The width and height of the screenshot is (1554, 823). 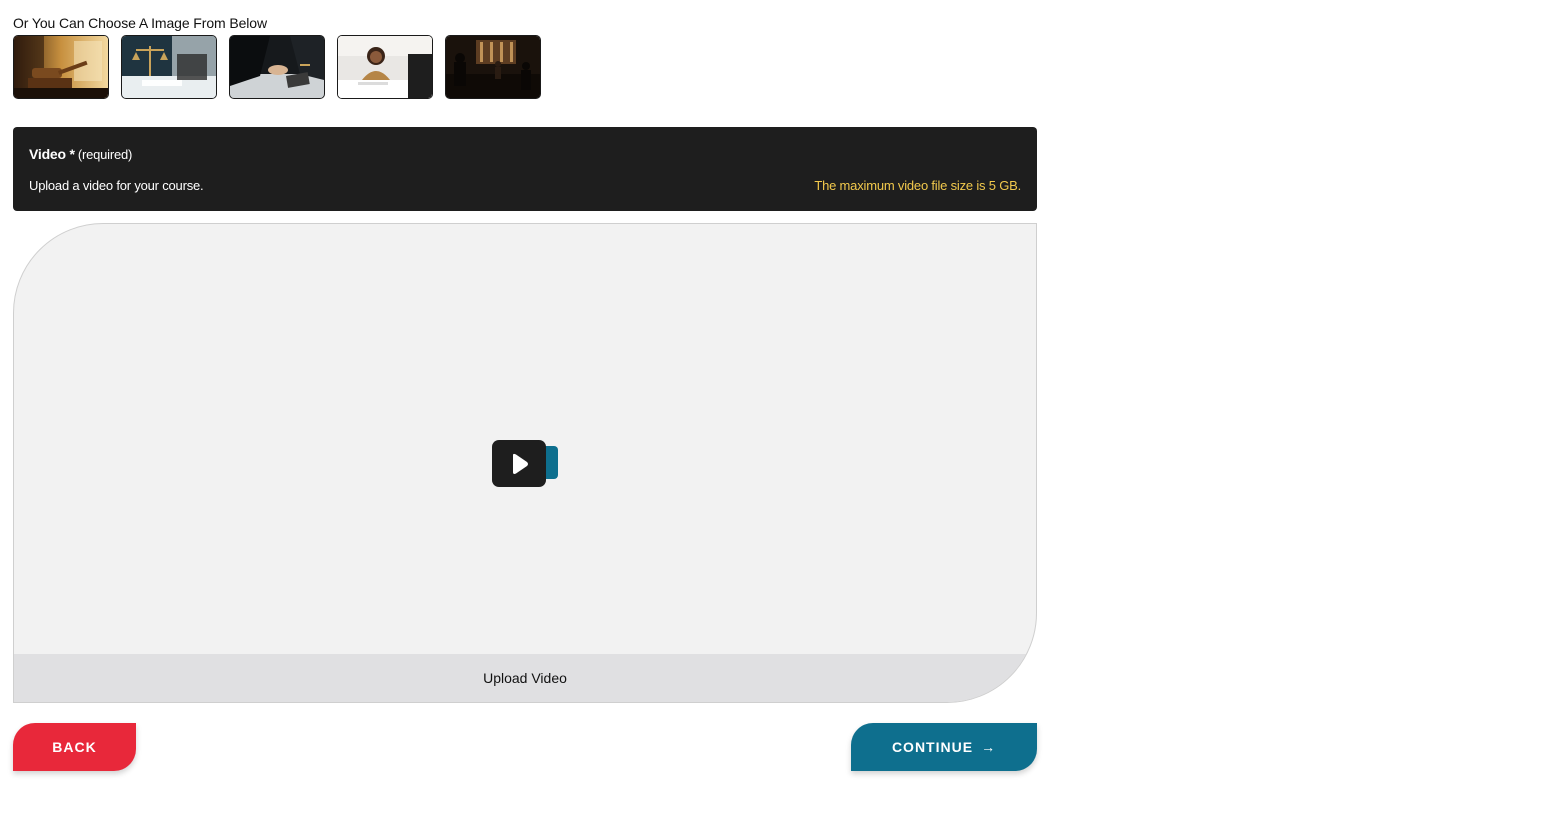 I want to click on thumbnail-gavel, so click(x=61, y=67).